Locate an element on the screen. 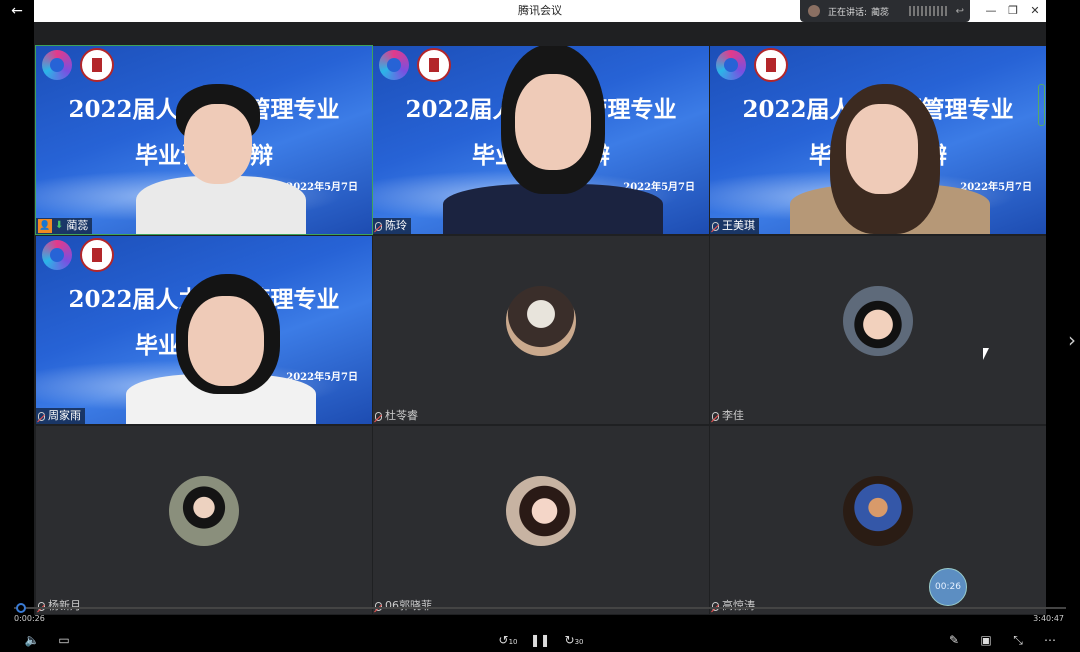 The width and height of the screenshot is (1080, 652). participant-name: 周家雨 is located at coordinates (64, 415).